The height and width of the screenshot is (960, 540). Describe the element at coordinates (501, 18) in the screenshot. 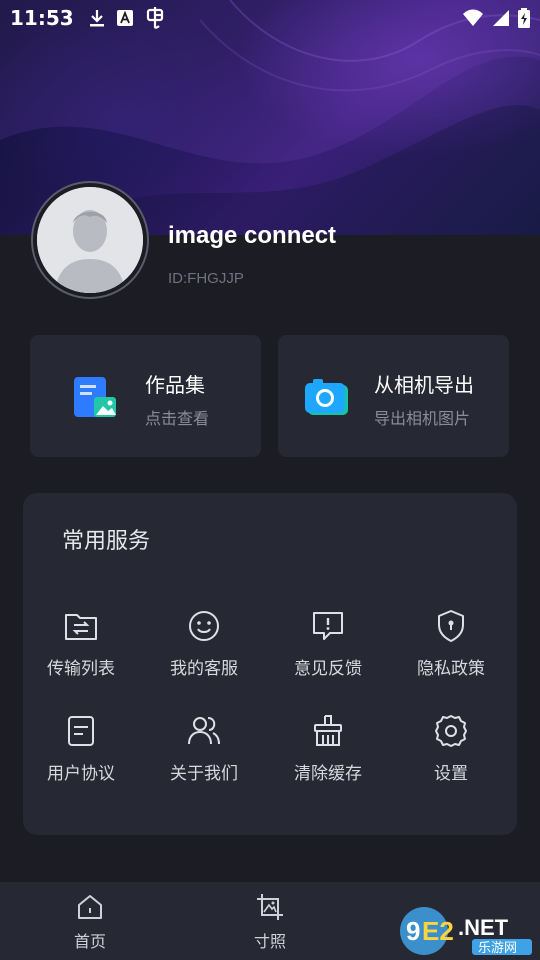

I see `signal-icon` at that location.